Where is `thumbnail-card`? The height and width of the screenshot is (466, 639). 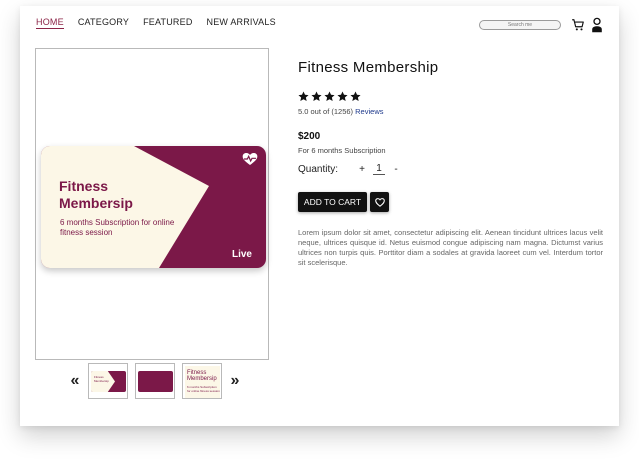
thumbnail-card is located at coordinates (155, 381).